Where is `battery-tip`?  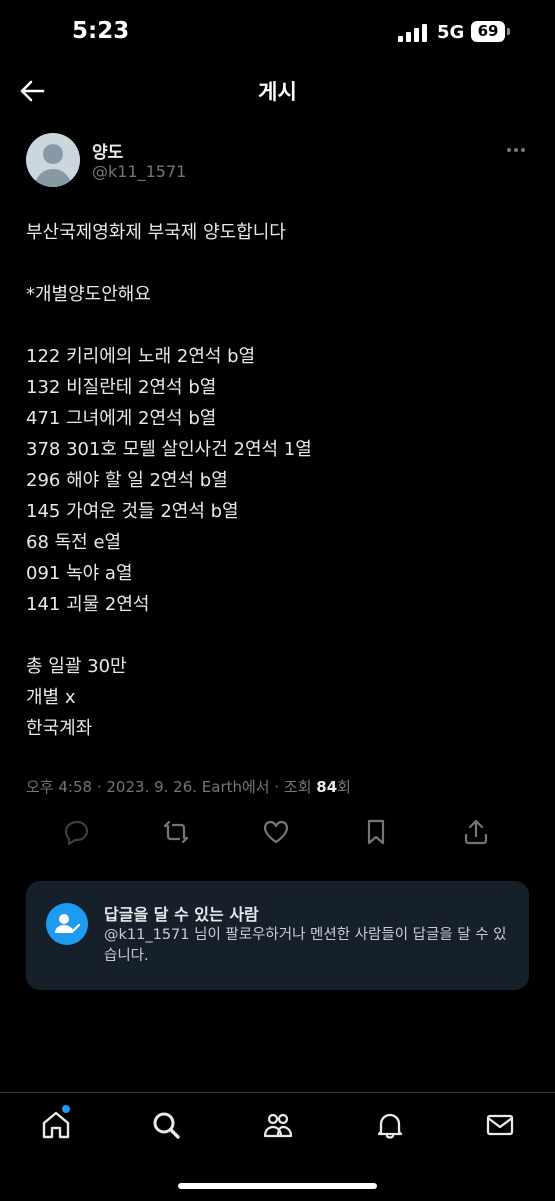
battery-tip is located at coordinates (508, 31).